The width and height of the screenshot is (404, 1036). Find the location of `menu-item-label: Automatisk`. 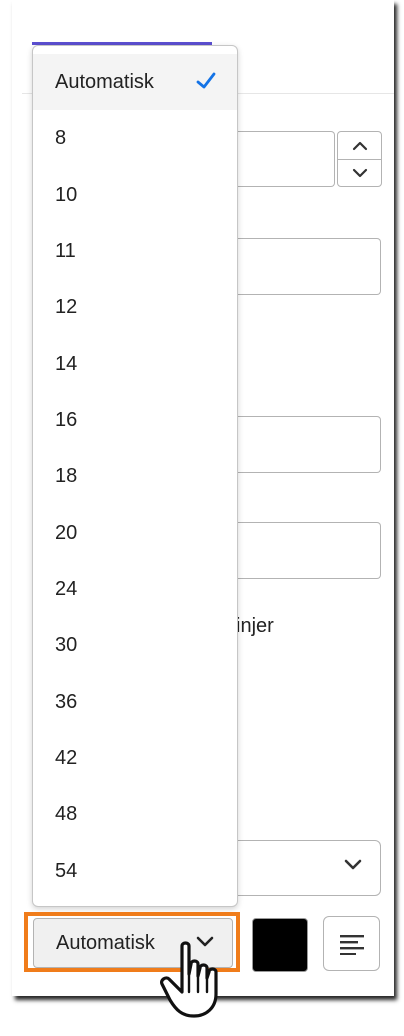

menu-item-label: Automatisk is located at coordinates (104, 81).